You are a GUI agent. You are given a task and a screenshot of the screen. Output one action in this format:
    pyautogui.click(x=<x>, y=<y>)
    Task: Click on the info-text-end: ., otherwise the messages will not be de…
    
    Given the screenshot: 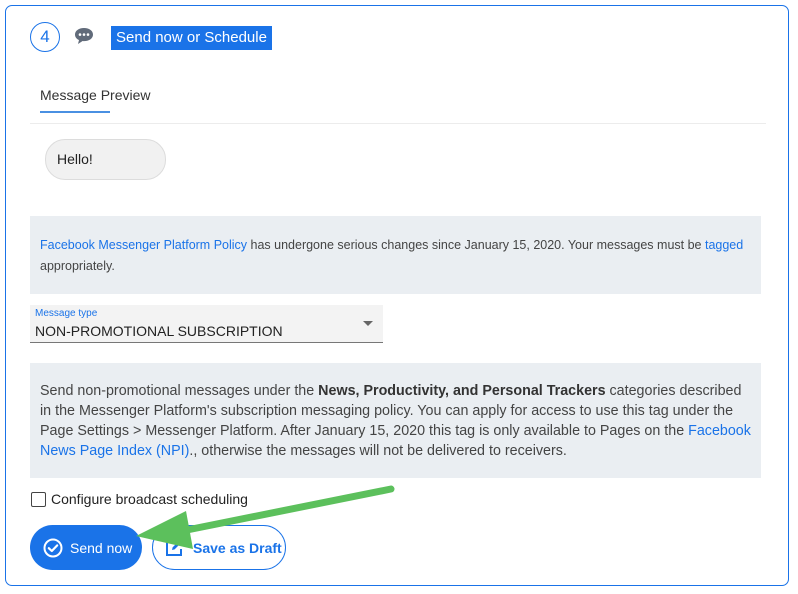 What is the action you would take?
    pyautogui.click(x=378, y=451)
    